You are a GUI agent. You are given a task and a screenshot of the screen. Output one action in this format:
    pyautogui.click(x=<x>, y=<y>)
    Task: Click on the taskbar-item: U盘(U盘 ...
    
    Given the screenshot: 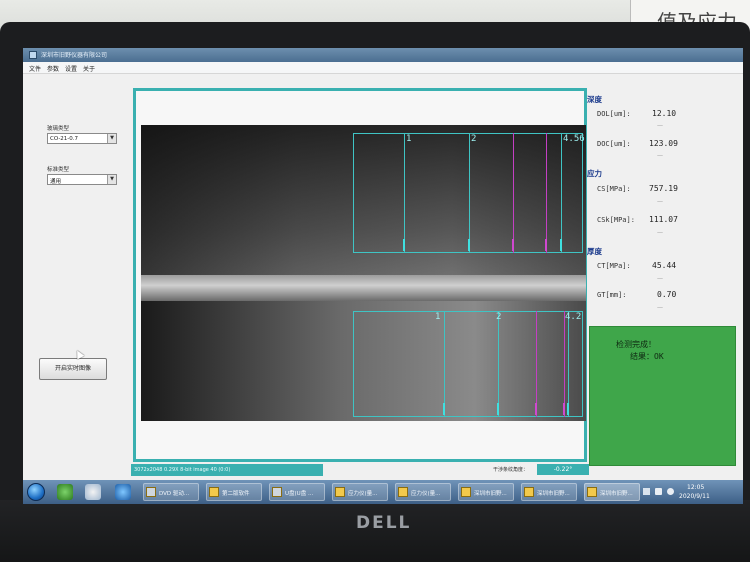 What is the action you would take?
    pyautogui.click(x=297, y=492)
    